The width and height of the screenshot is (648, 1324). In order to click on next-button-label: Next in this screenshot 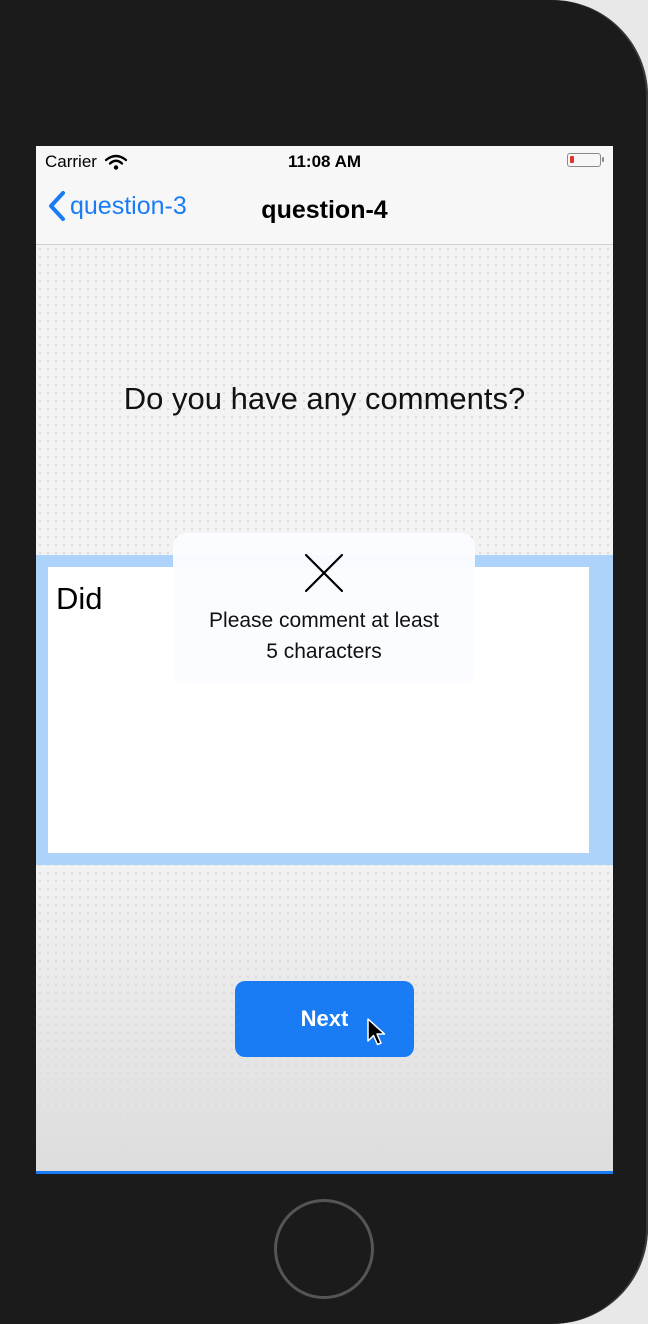, I will do `click(324, 1018)`.